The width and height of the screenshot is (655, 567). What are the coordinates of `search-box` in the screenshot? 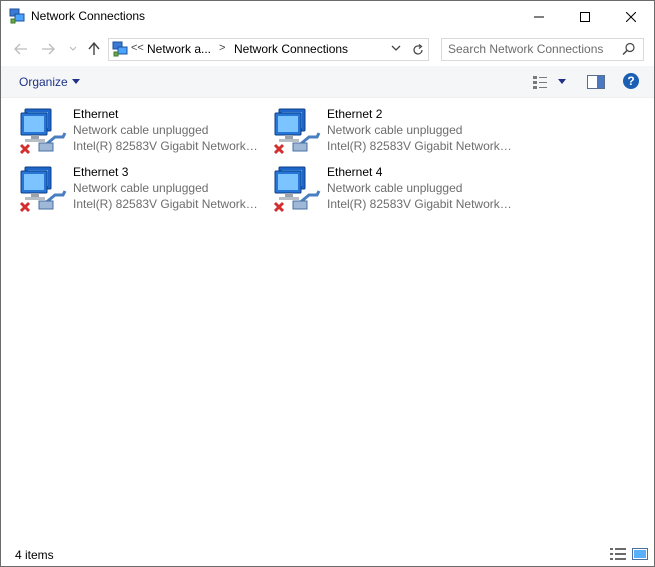 It's located at (542, 49).